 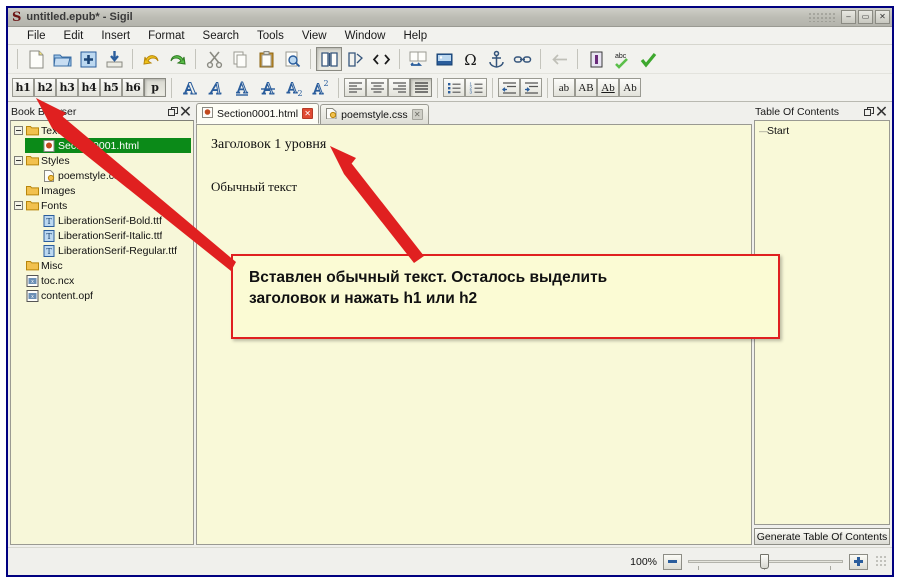 What do you see at coordinates (377, 87) in the screenshot?
I see `align-center-icon` at bounding box center [377, 87].